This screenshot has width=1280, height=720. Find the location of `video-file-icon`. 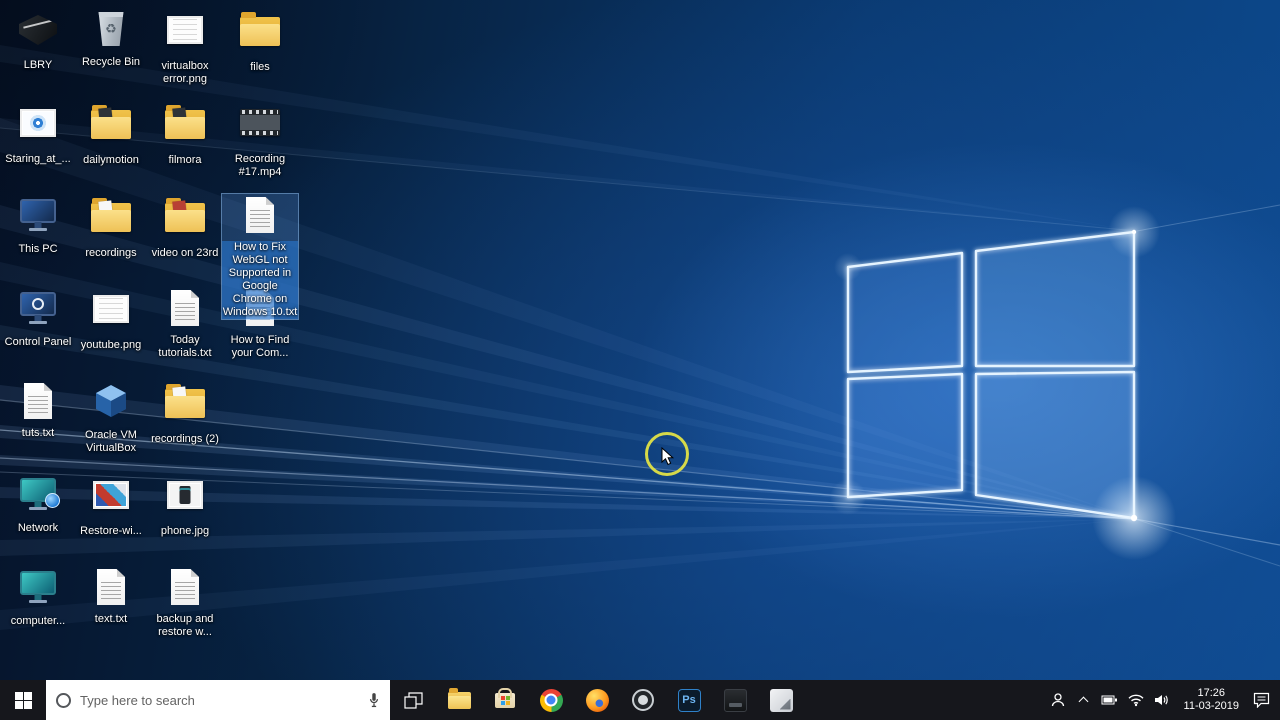

video-file-icon is located at coordinates (260, 122).